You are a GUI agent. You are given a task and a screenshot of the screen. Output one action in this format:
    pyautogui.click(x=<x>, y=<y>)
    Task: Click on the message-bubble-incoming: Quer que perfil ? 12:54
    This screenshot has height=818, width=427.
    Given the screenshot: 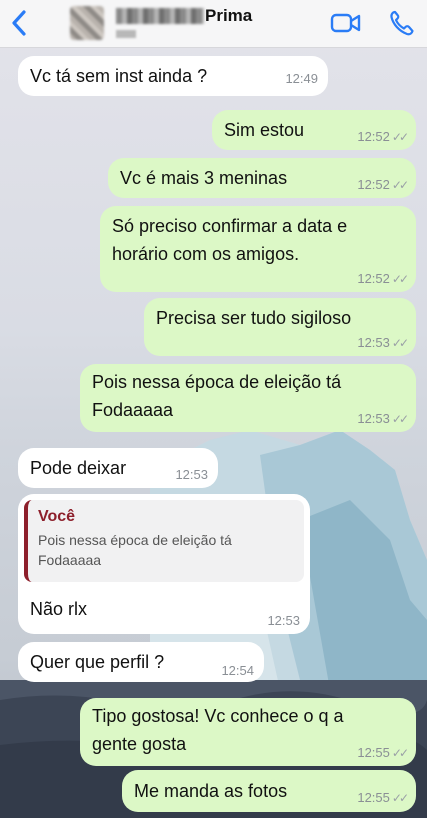 What is the action you would take?
    pyautogui.click(x=141, y=662)
    